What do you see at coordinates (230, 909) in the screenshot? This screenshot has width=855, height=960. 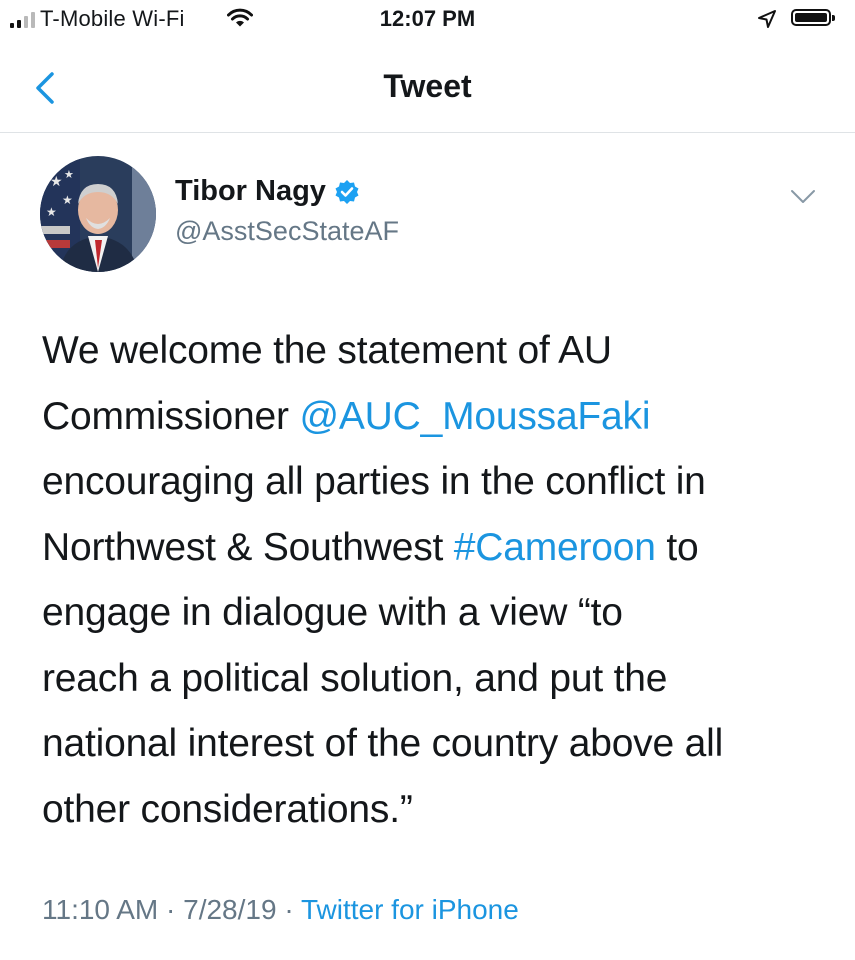 I see `tweet-date: 7/28/19` at bounding box center [230, 909].